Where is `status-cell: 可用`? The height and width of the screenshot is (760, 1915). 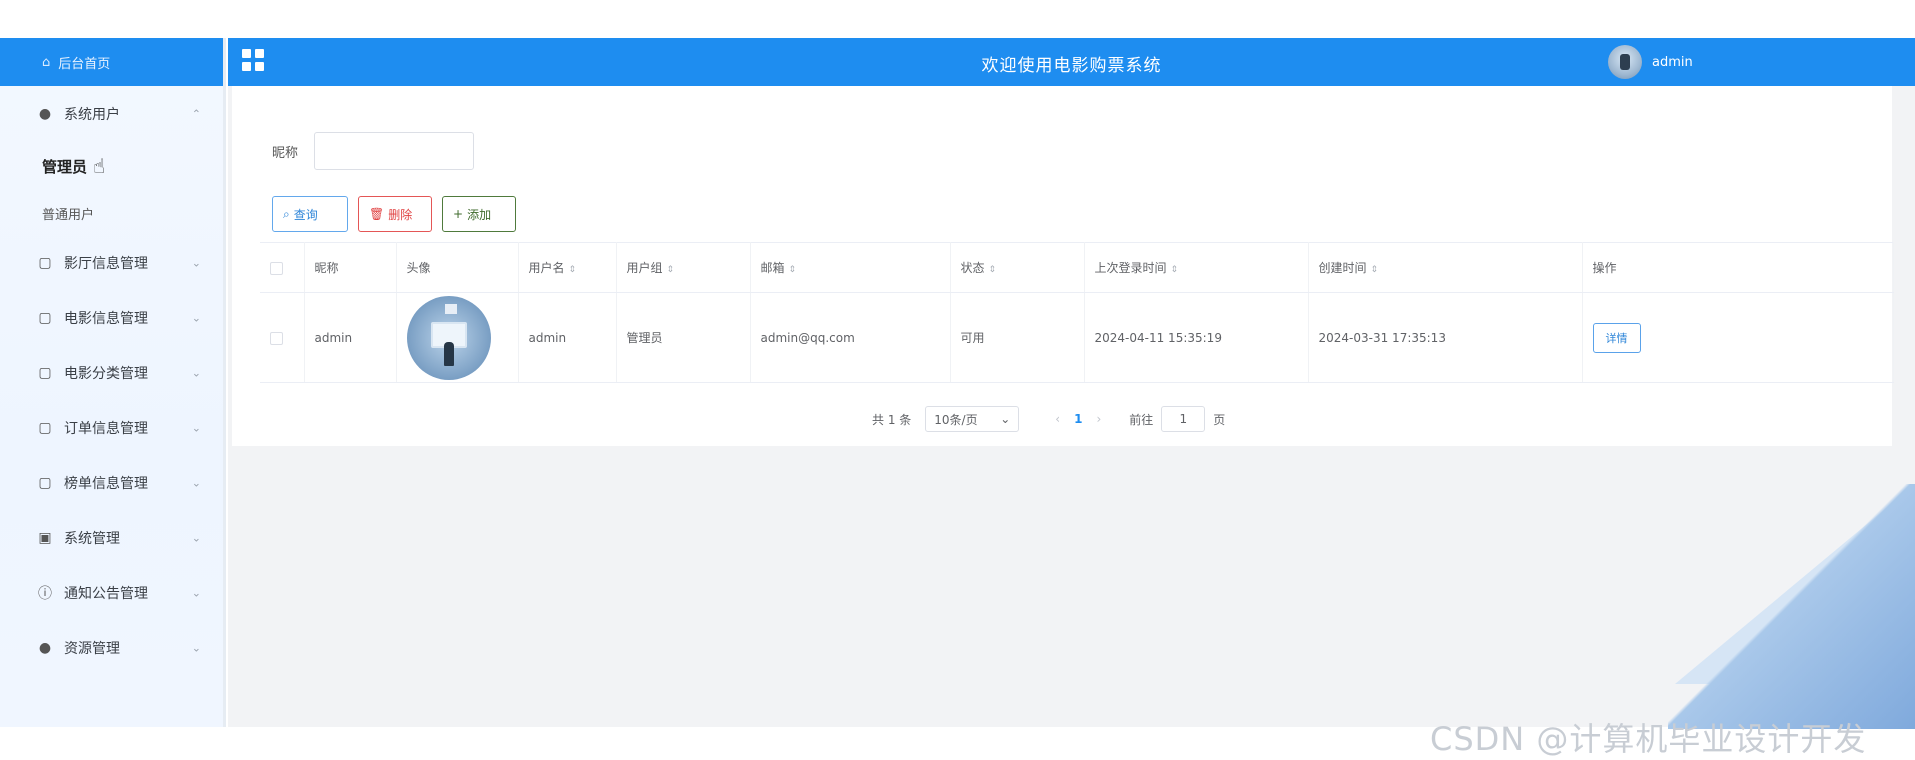 status-cell: 可用 is located at coordinates (1017, 337).